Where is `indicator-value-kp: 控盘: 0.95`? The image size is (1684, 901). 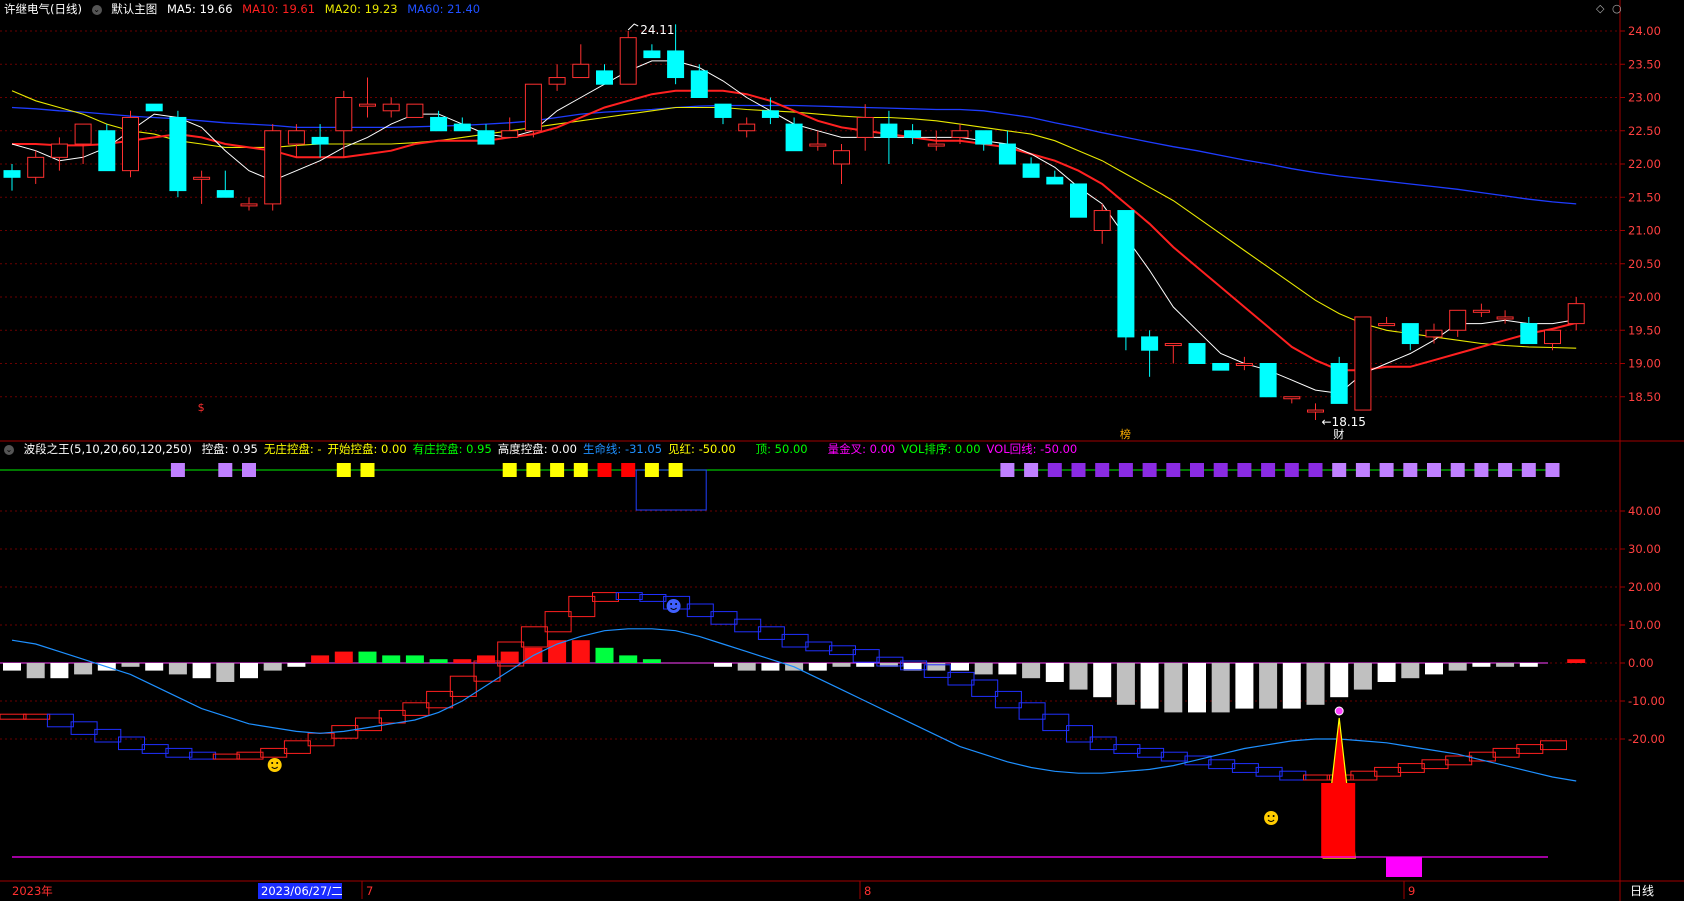
indicator-value-kp: 控盘: 0.95 is located at coordinates (229, 449).